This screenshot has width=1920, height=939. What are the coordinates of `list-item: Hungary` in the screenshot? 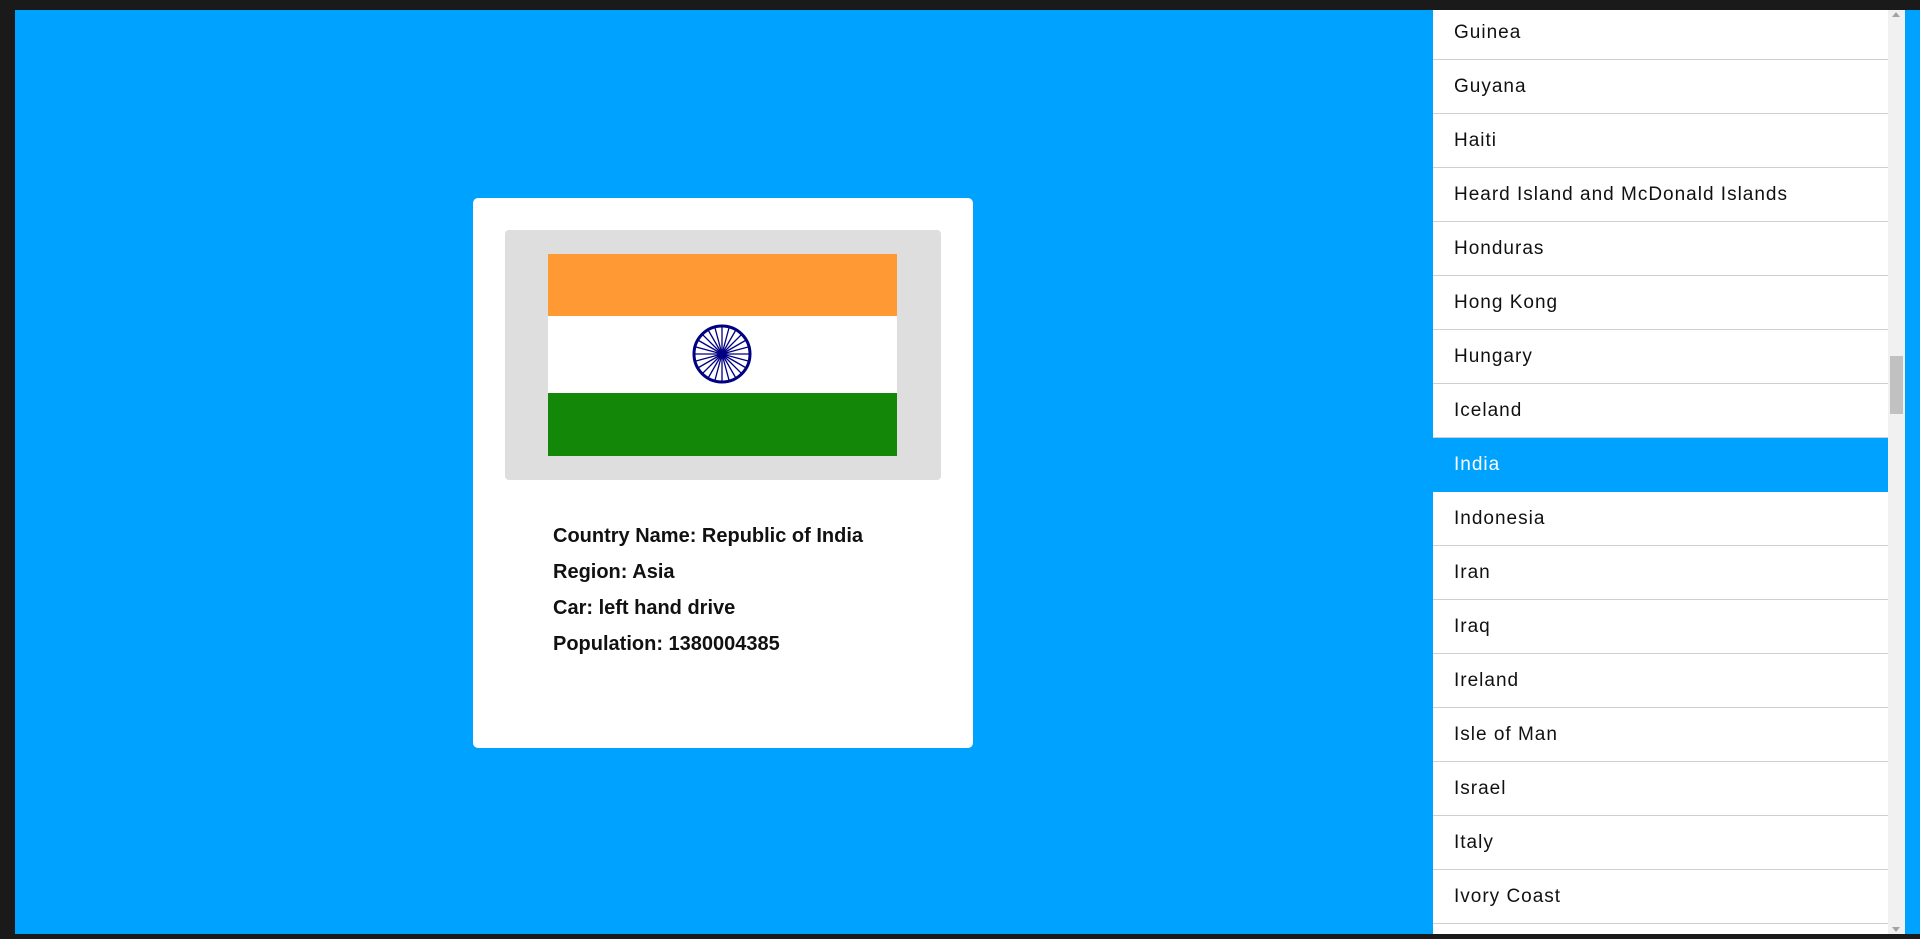 It's located at (1660, 357).